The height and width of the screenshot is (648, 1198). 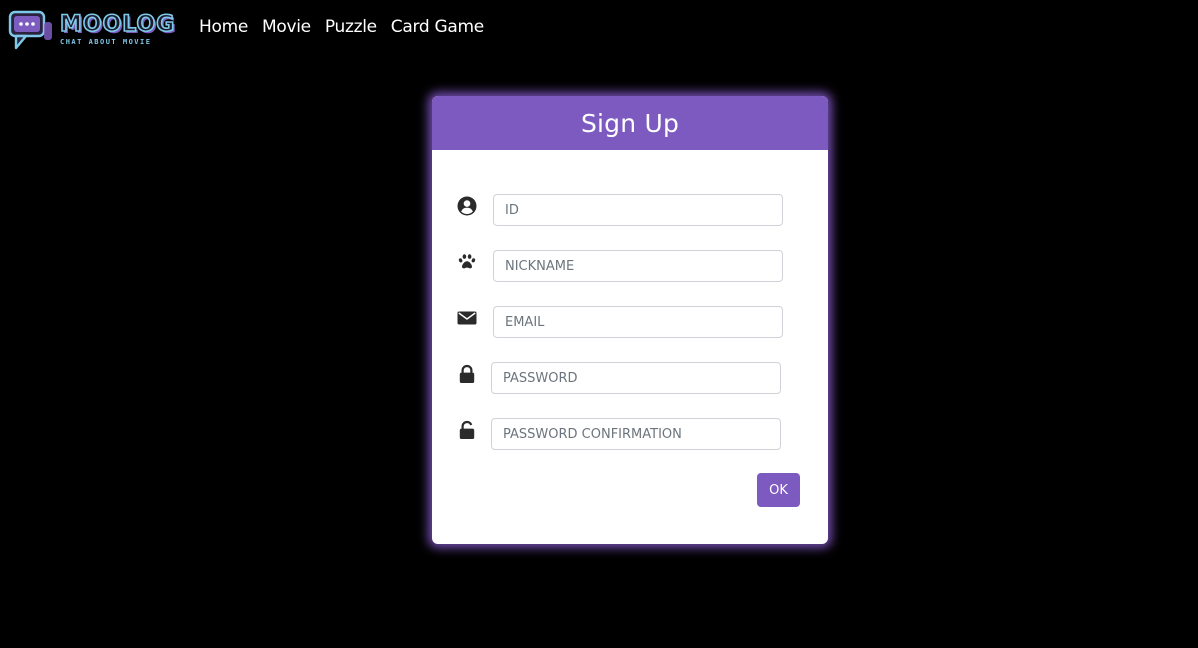 What do you see at coordinates (467, 262) in the screenshot?
I see `paw-icon` at bounding box center [467, 262].